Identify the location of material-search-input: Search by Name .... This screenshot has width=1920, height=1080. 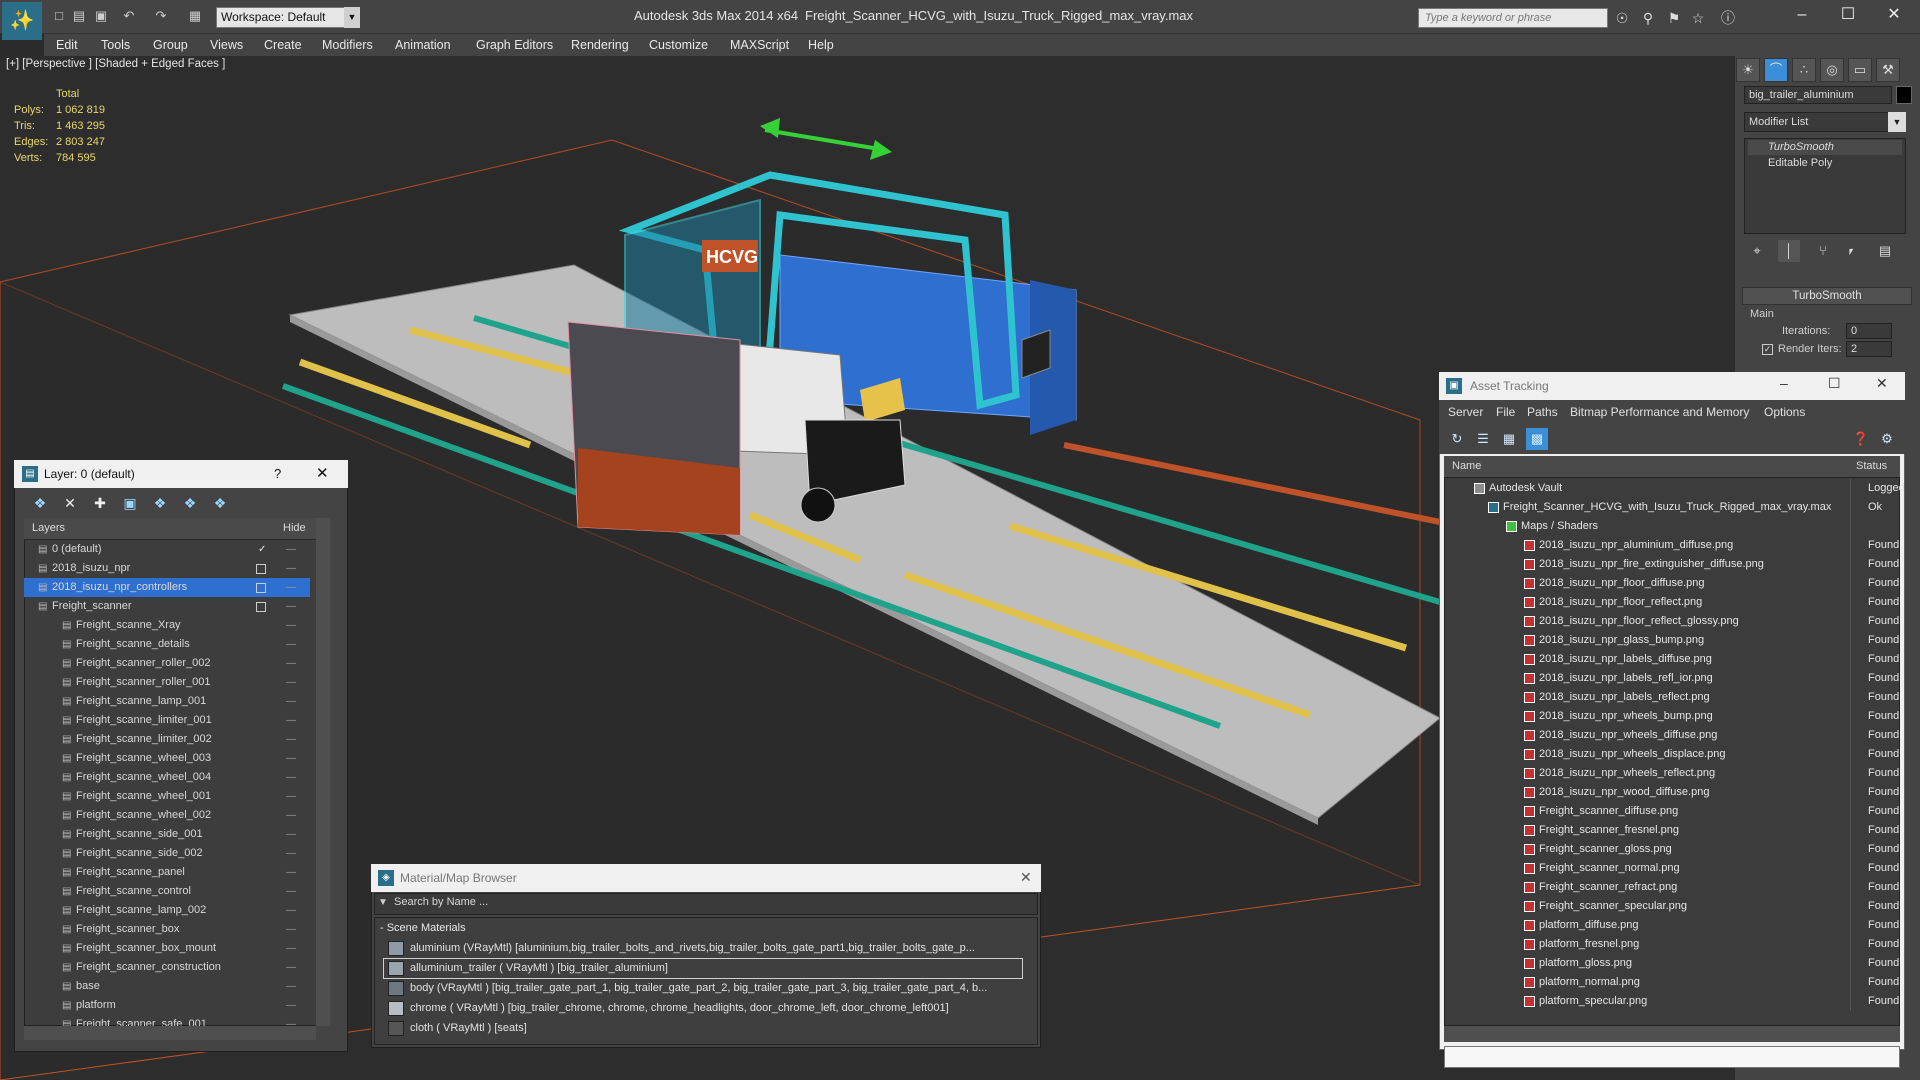
(441, 902).